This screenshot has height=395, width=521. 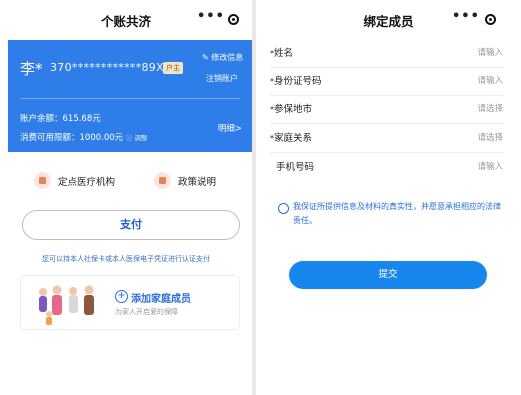 What do you see at coordinates (490, 137) in the screenshot?
I see `family-relation-select: 请选择` at bounding box center [490, 137].